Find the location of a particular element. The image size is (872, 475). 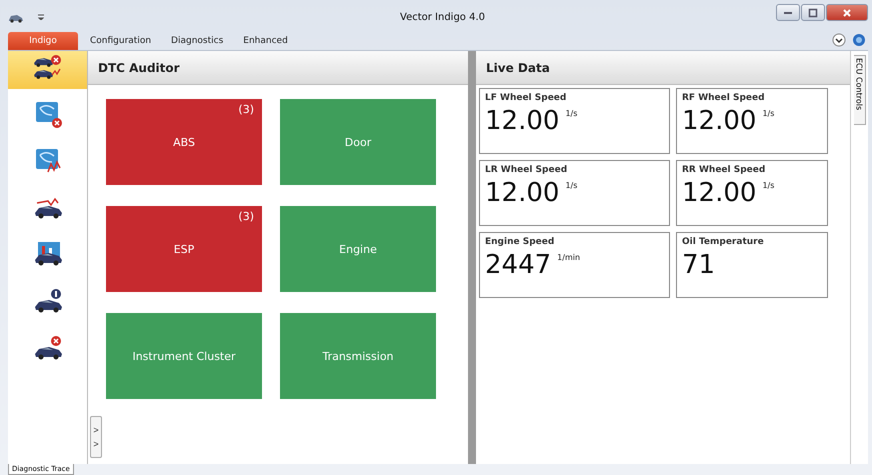

signal-label: LR Wheel Speed is located at coordinates (526, 170).